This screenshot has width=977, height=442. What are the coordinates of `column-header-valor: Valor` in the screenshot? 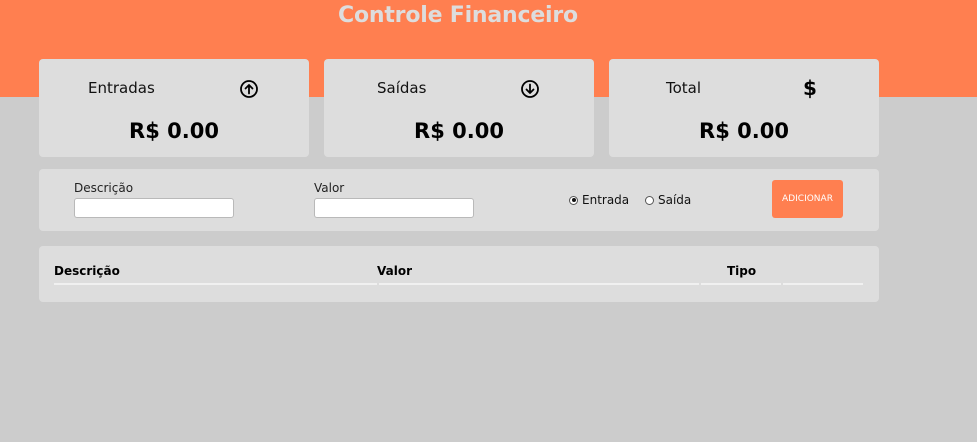 It's located at (395, 271).